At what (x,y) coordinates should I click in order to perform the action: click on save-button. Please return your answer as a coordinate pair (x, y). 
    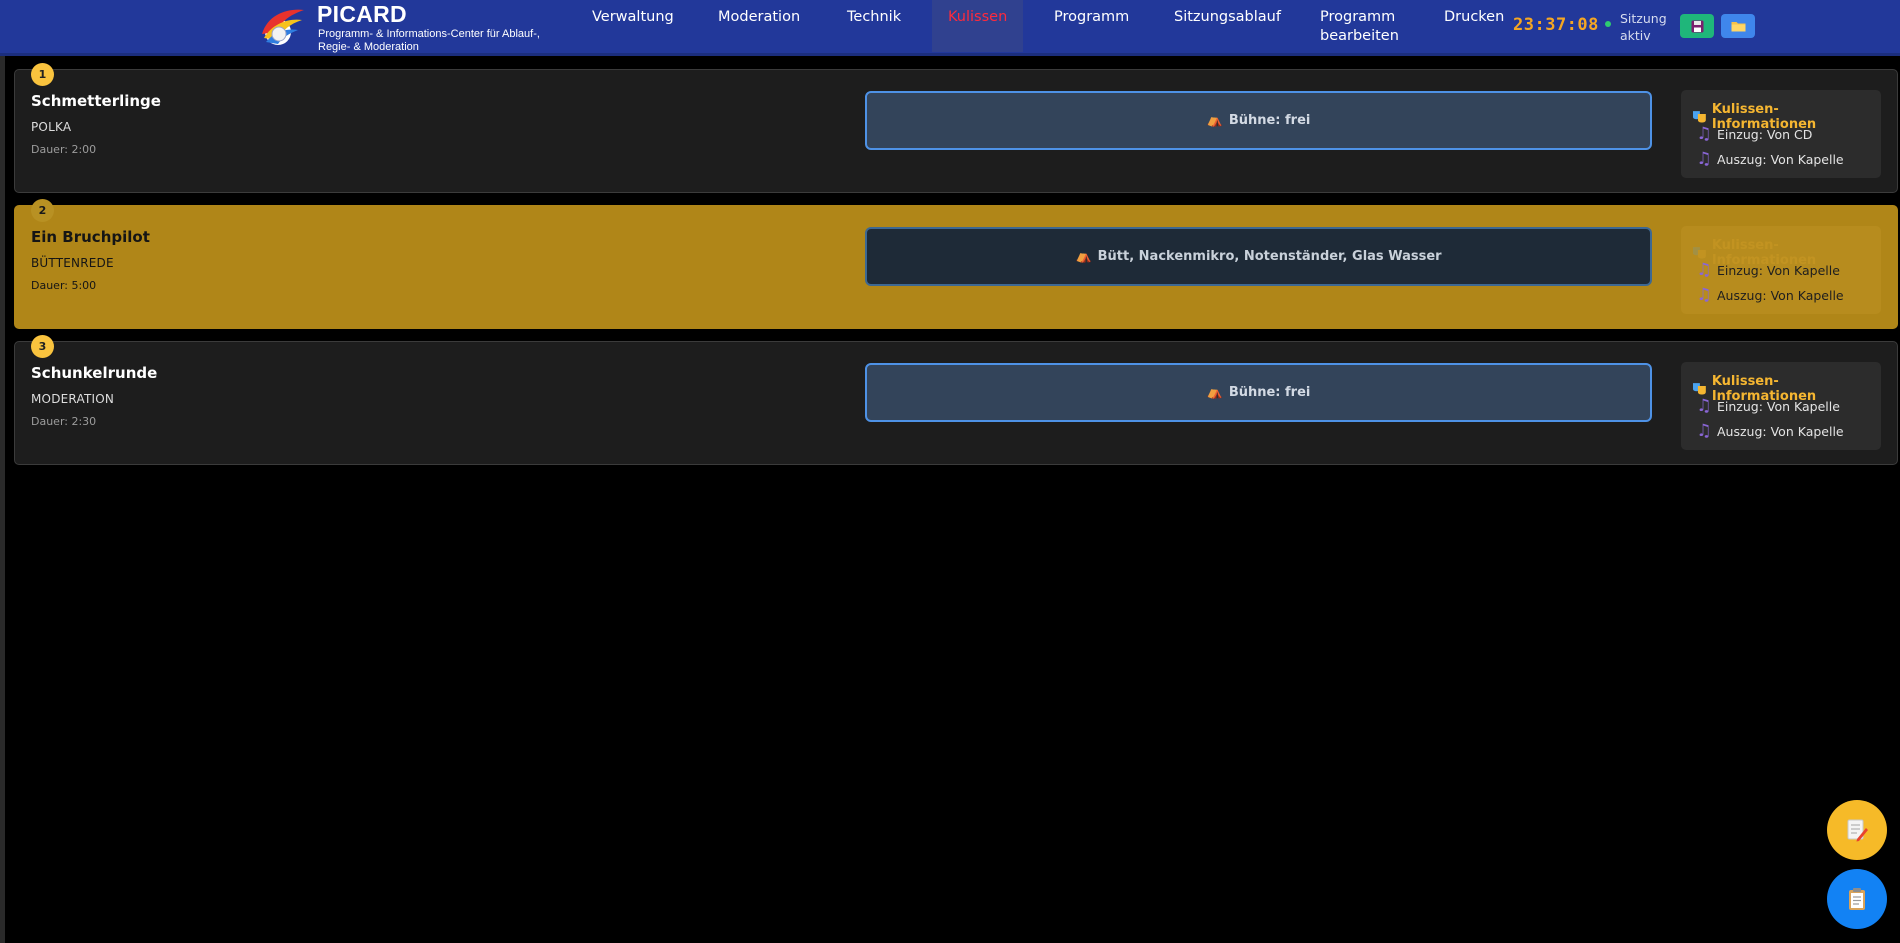
    Looking at the image, I should click on (1697, 26).